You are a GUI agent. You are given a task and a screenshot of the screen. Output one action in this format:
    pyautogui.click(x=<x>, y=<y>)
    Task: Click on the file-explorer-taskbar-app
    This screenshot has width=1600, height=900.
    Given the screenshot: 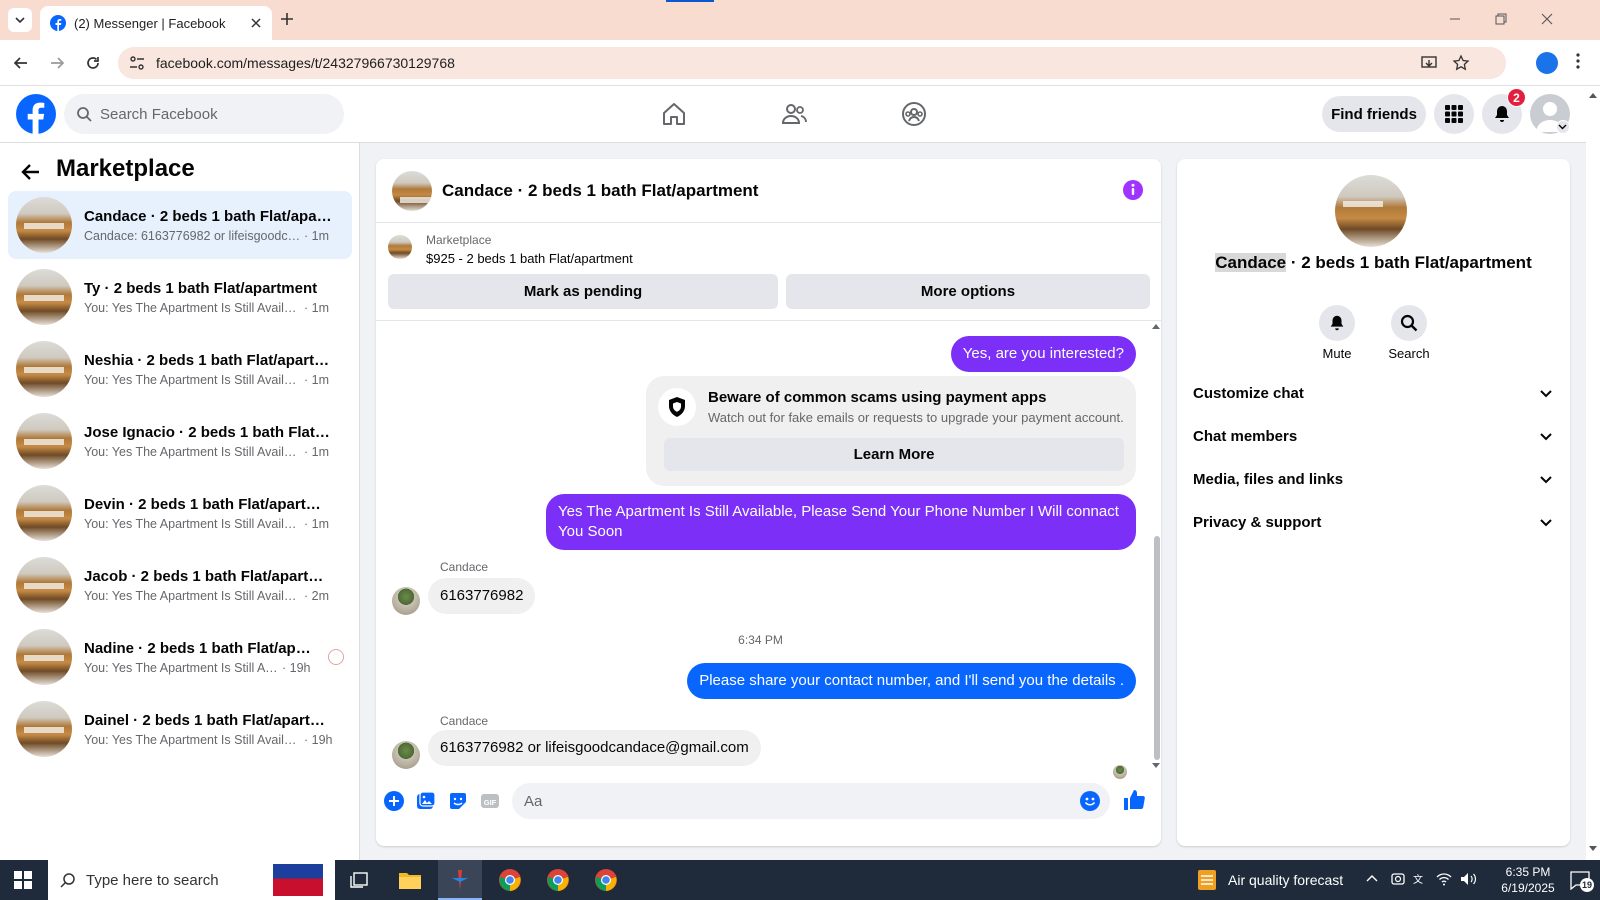 What is the action you would take?
    pyautogui.click(x=410, y=880)
    